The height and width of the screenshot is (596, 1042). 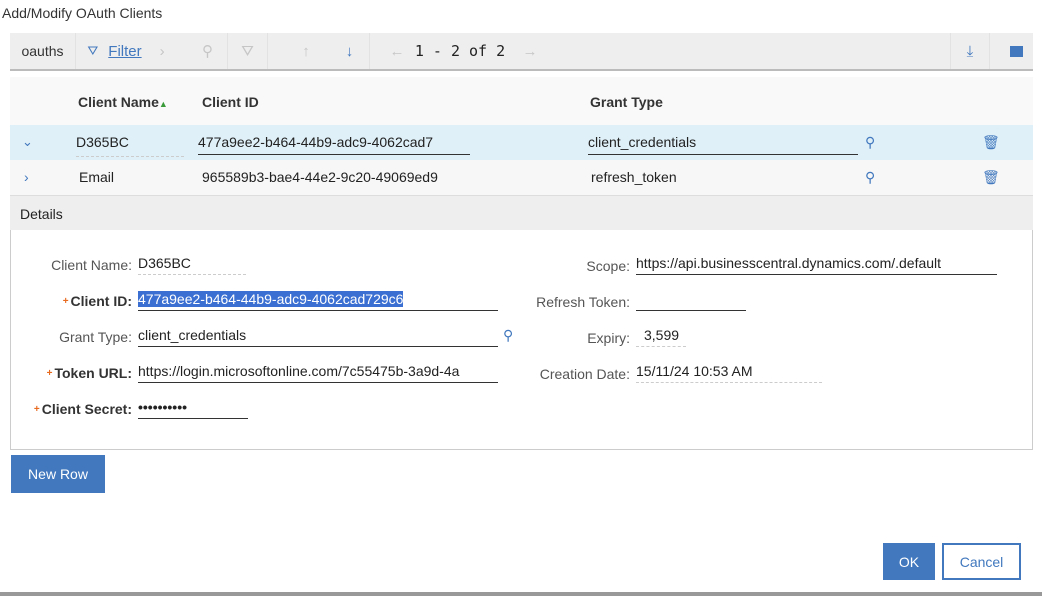 What do you see at coordinates (626, 102) in the screenshot?
I see `column-grant-type: Grant Type` at bounding box center [626, 102].